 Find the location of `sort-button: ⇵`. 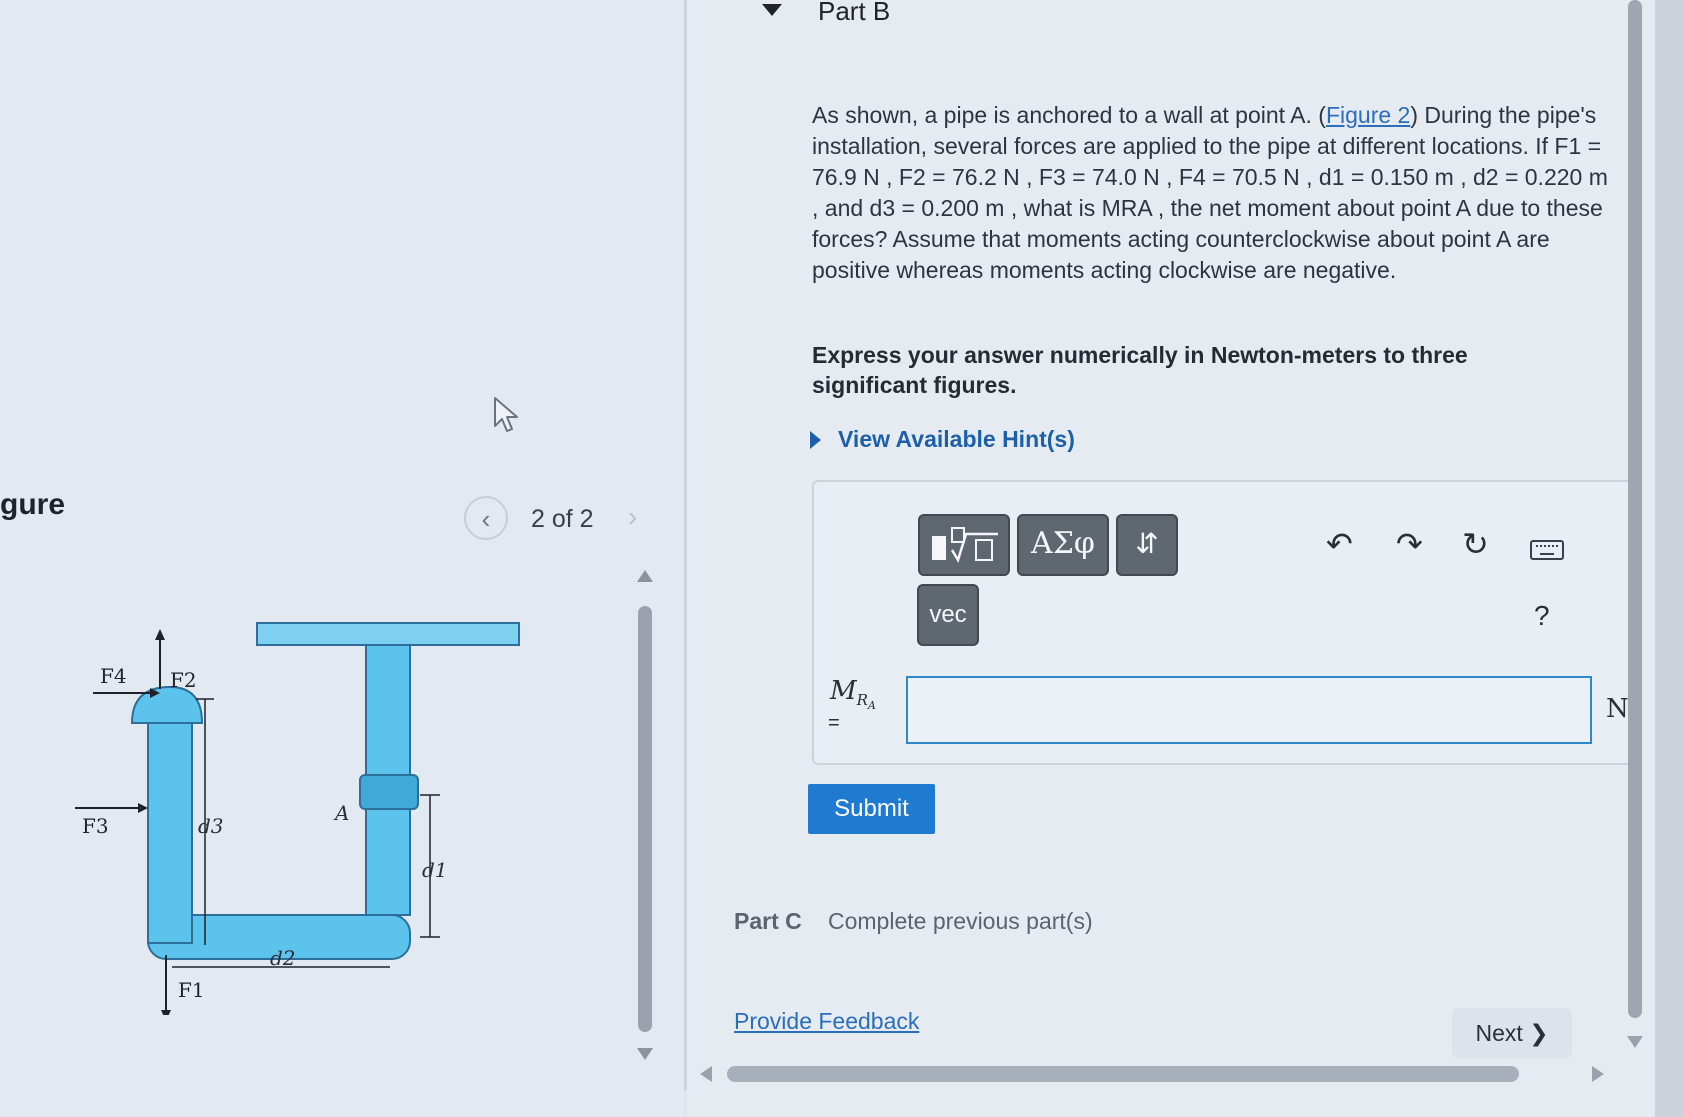

sort-button: ⇵ is located at coordinates (1147, 545).